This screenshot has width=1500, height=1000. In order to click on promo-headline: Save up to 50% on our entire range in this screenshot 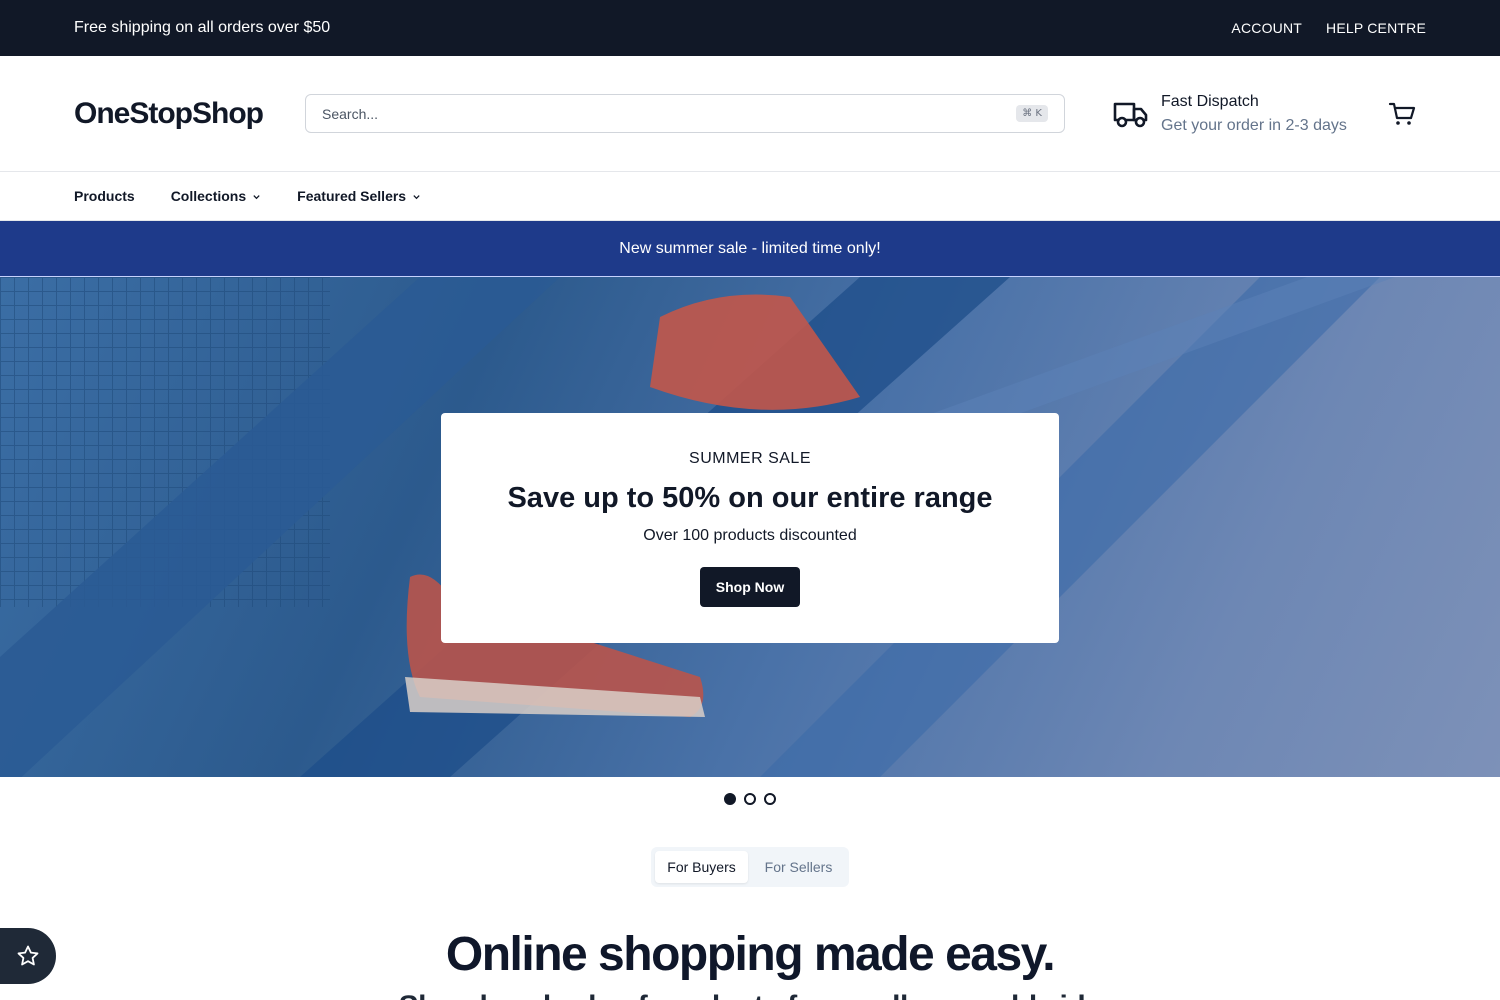, I will do `click(750, 498)`.